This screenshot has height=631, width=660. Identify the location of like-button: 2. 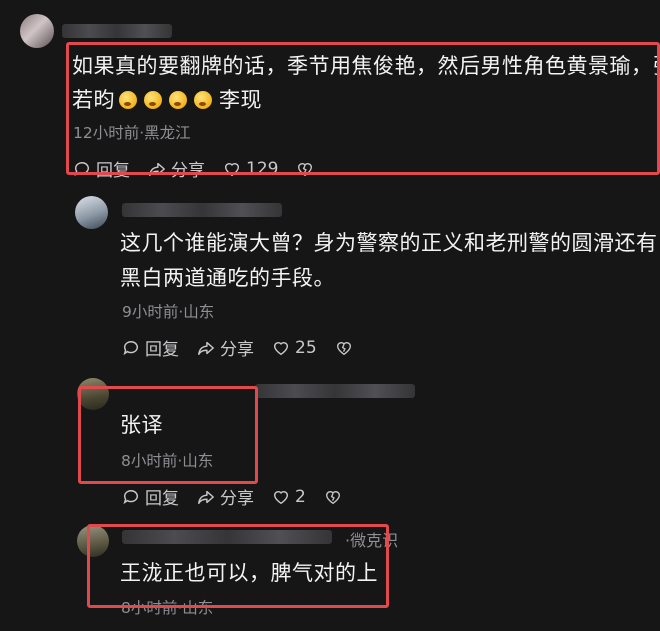
(289, 497).